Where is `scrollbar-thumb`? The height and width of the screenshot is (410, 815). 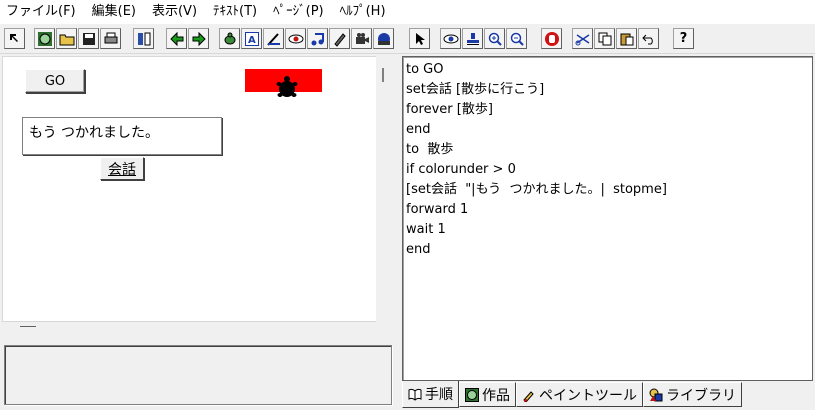 scrollbar-thumb is located at coordinates (383, 75).